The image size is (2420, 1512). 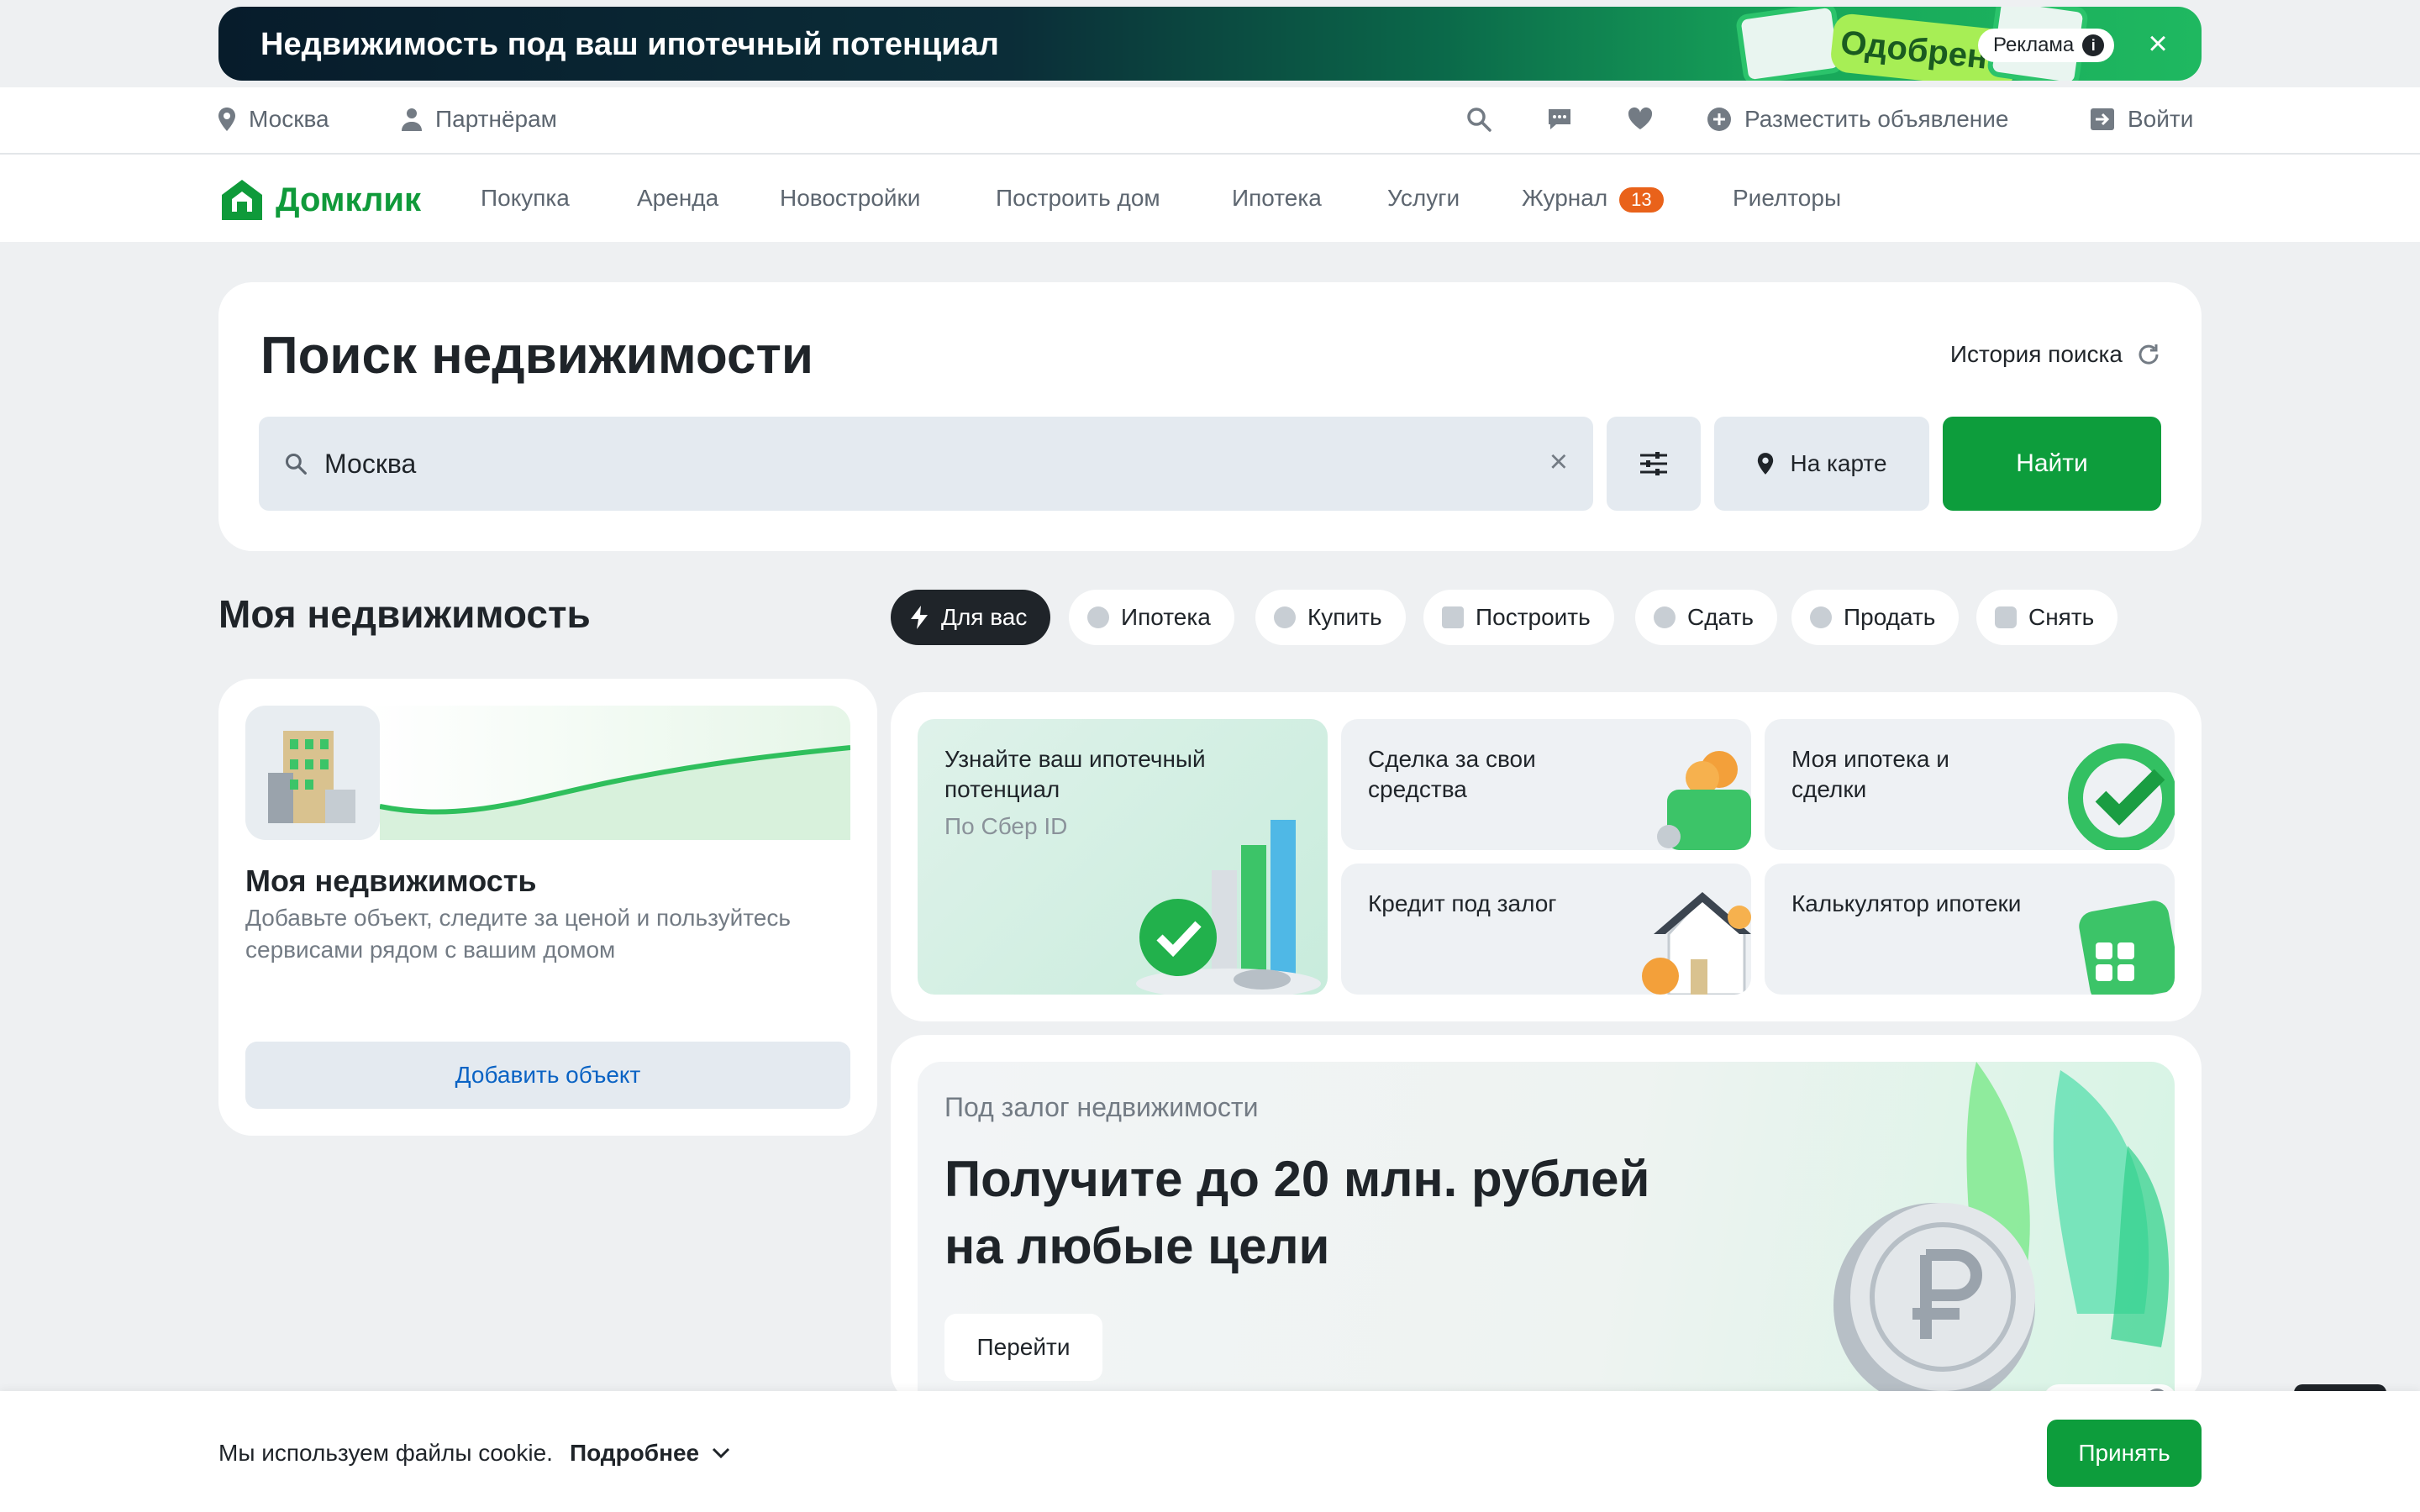 I want to click on ruble-icon, so click(x=1285, y=617).